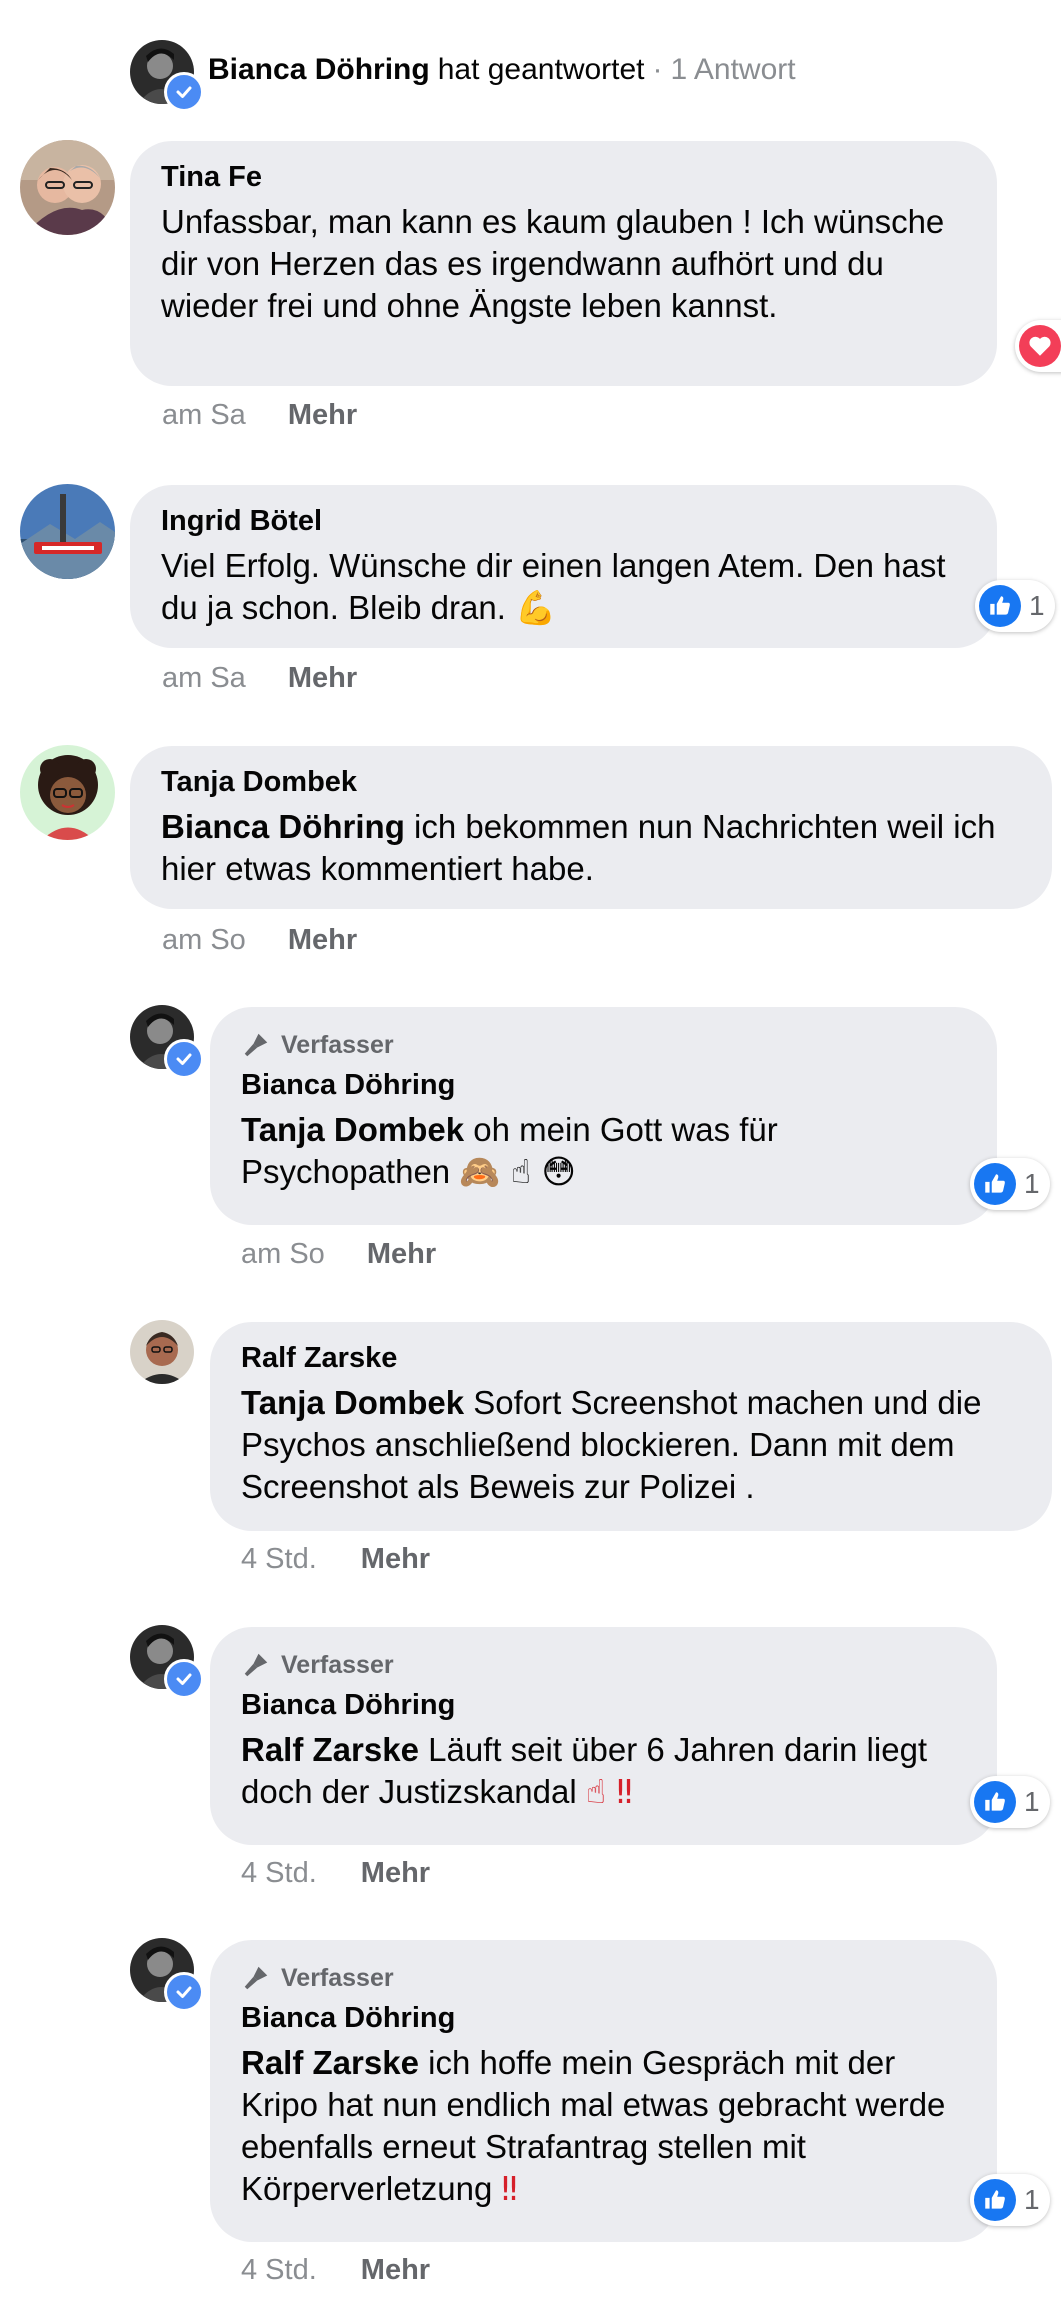 This screenshot has width=1061, height=2304. I want to click on emoji-sequence: 🙈 ☝ 😳, so click(517, 1171).